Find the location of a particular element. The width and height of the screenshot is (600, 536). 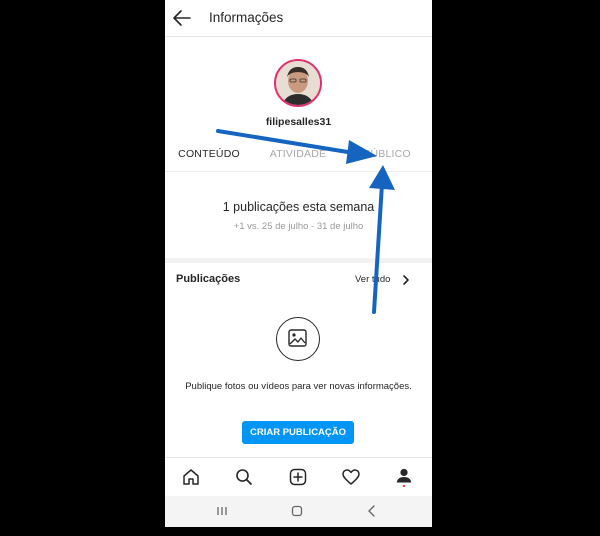

system-nav-bar is located at coordinates (298, 511).